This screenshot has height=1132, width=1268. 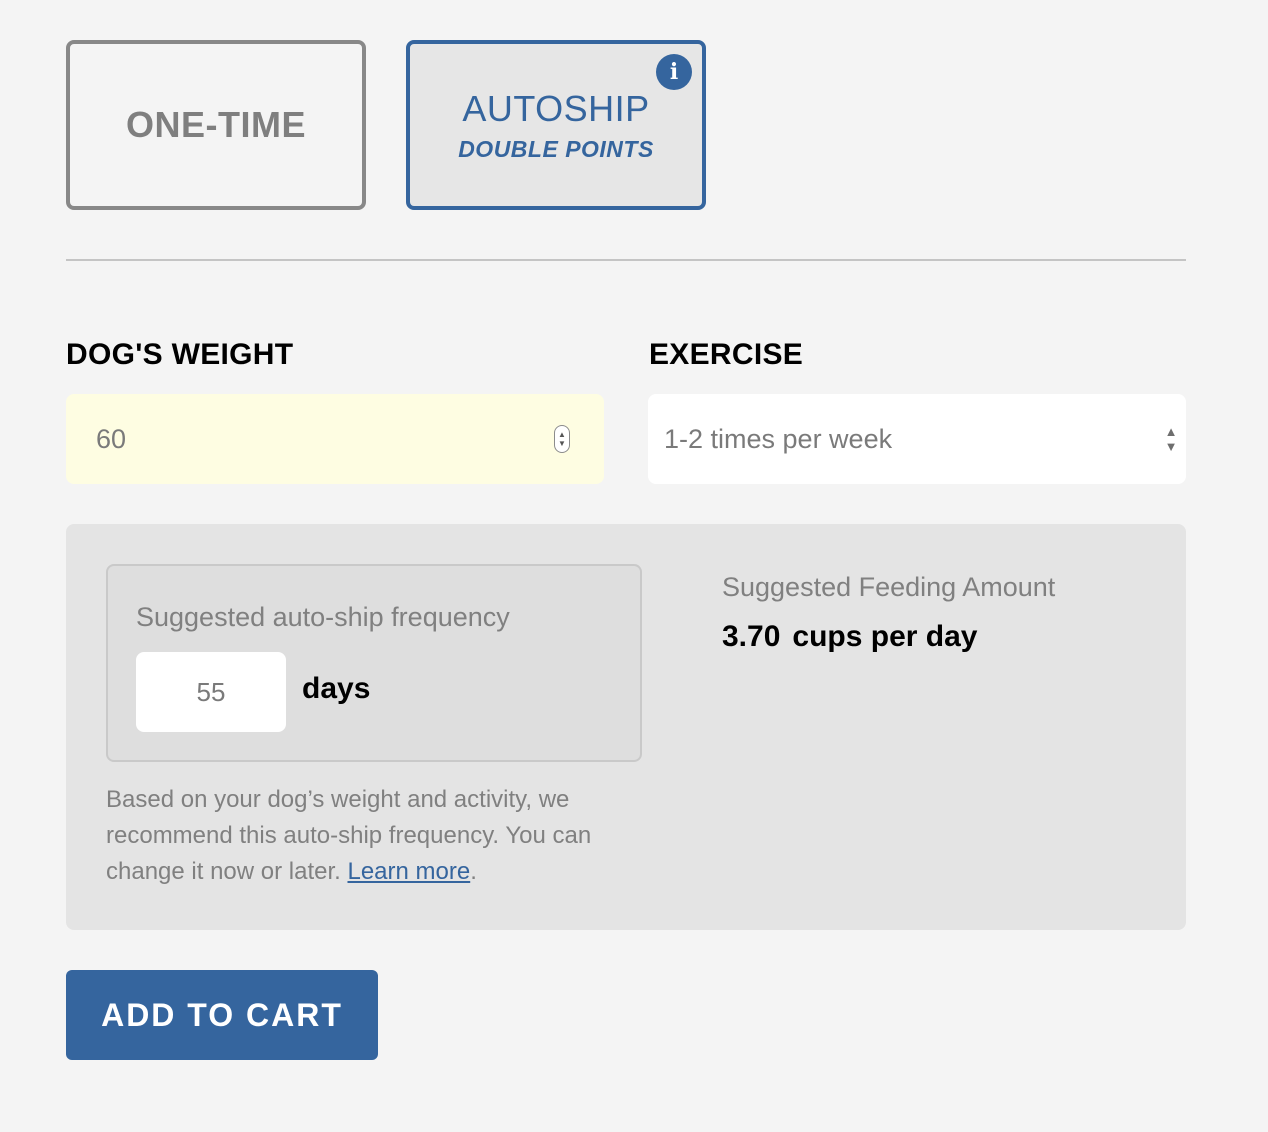 I want to click on one-time-label: ONE-TIME, so click(x=216, y=124).